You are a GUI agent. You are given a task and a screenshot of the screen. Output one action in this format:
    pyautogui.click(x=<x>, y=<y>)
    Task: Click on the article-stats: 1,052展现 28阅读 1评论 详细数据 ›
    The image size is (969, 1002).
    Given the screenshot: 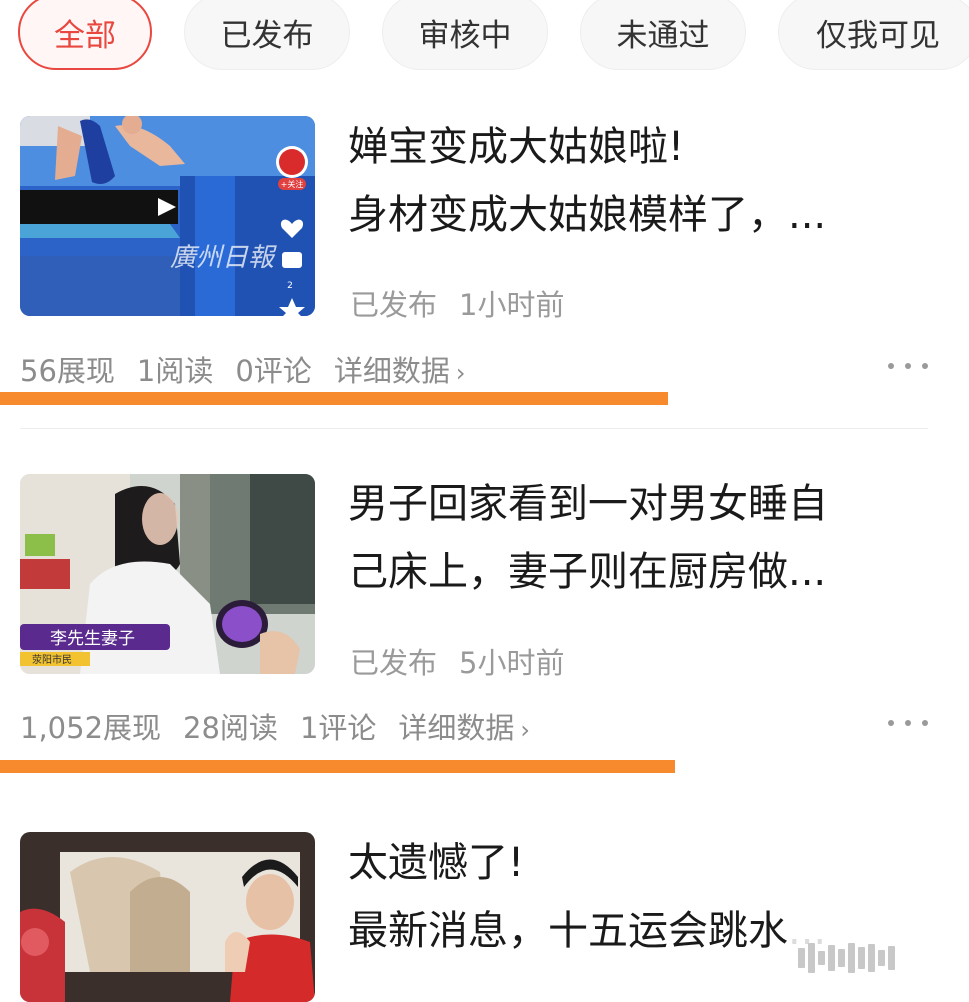 What is the action you would take?
    pyautogui.click(x=275, y=726)
    